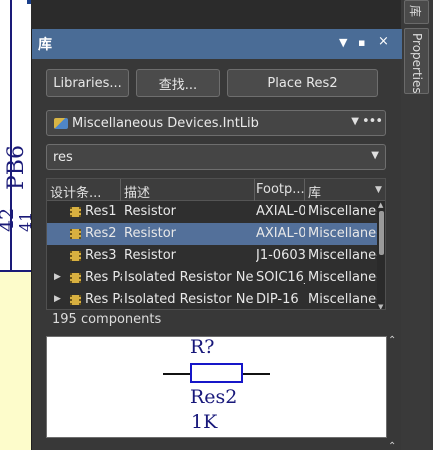  I want to click on dock-tab-library: 库, so click(416, 12).